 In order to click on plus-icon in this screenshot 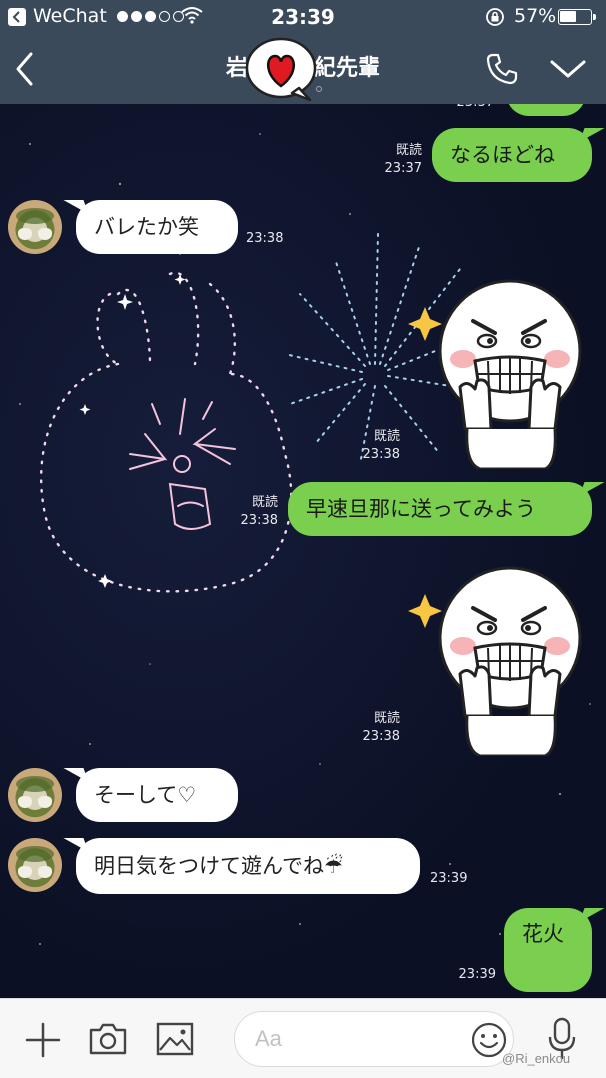, I will do `click(43, 1040)`.